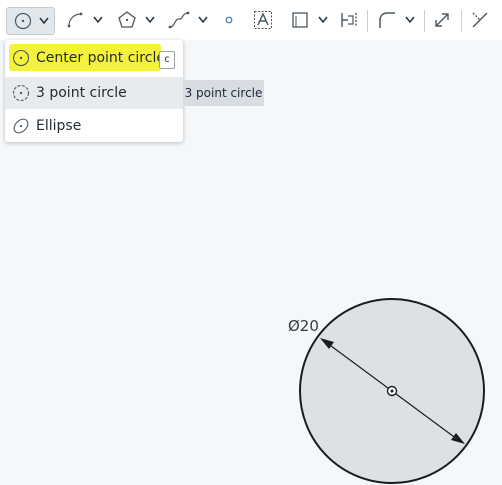 This screenshot has height=485, width=502. What do you see at coordinates (21, 126) in the screenshot?
I see `ellipse-icon` at bounding box center [21, 126].